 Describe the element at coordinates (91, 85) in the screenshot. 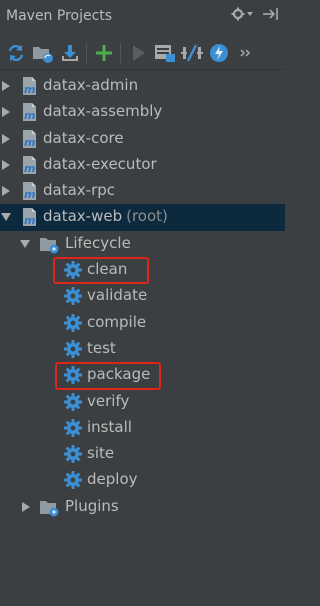

I see `tree-item-label: datax-admin` at that location.